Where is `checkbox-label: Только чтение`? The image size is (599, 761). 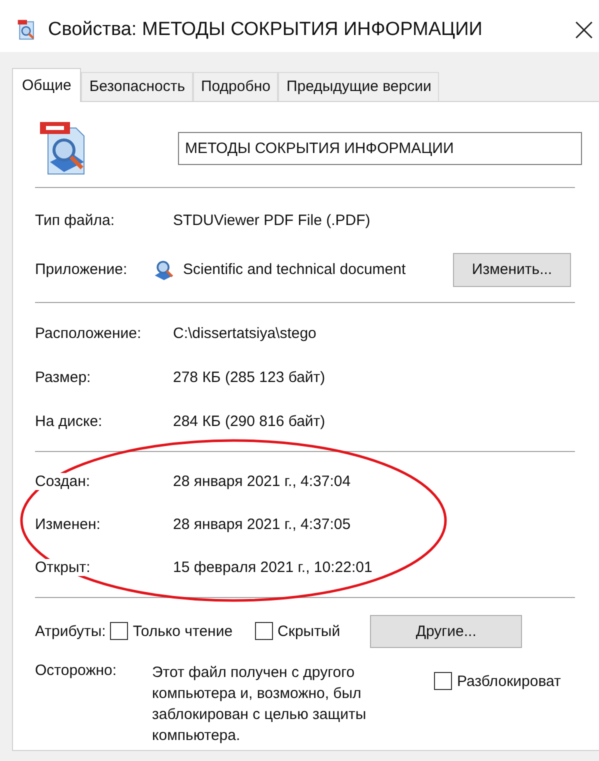
checkbox-label: Только чтение is located at coordinates (182, 631).